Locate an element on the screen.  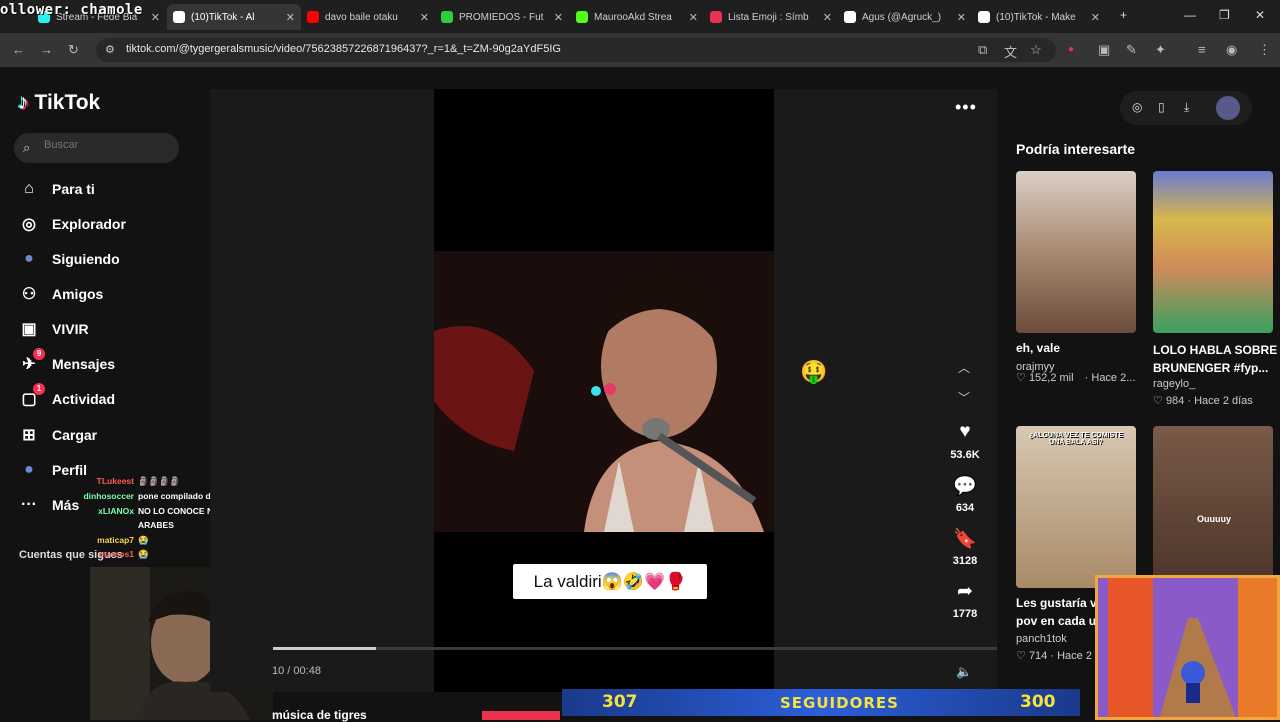
extensions-puzzle-icon: ✦ is located at coordinates (1160, 50).